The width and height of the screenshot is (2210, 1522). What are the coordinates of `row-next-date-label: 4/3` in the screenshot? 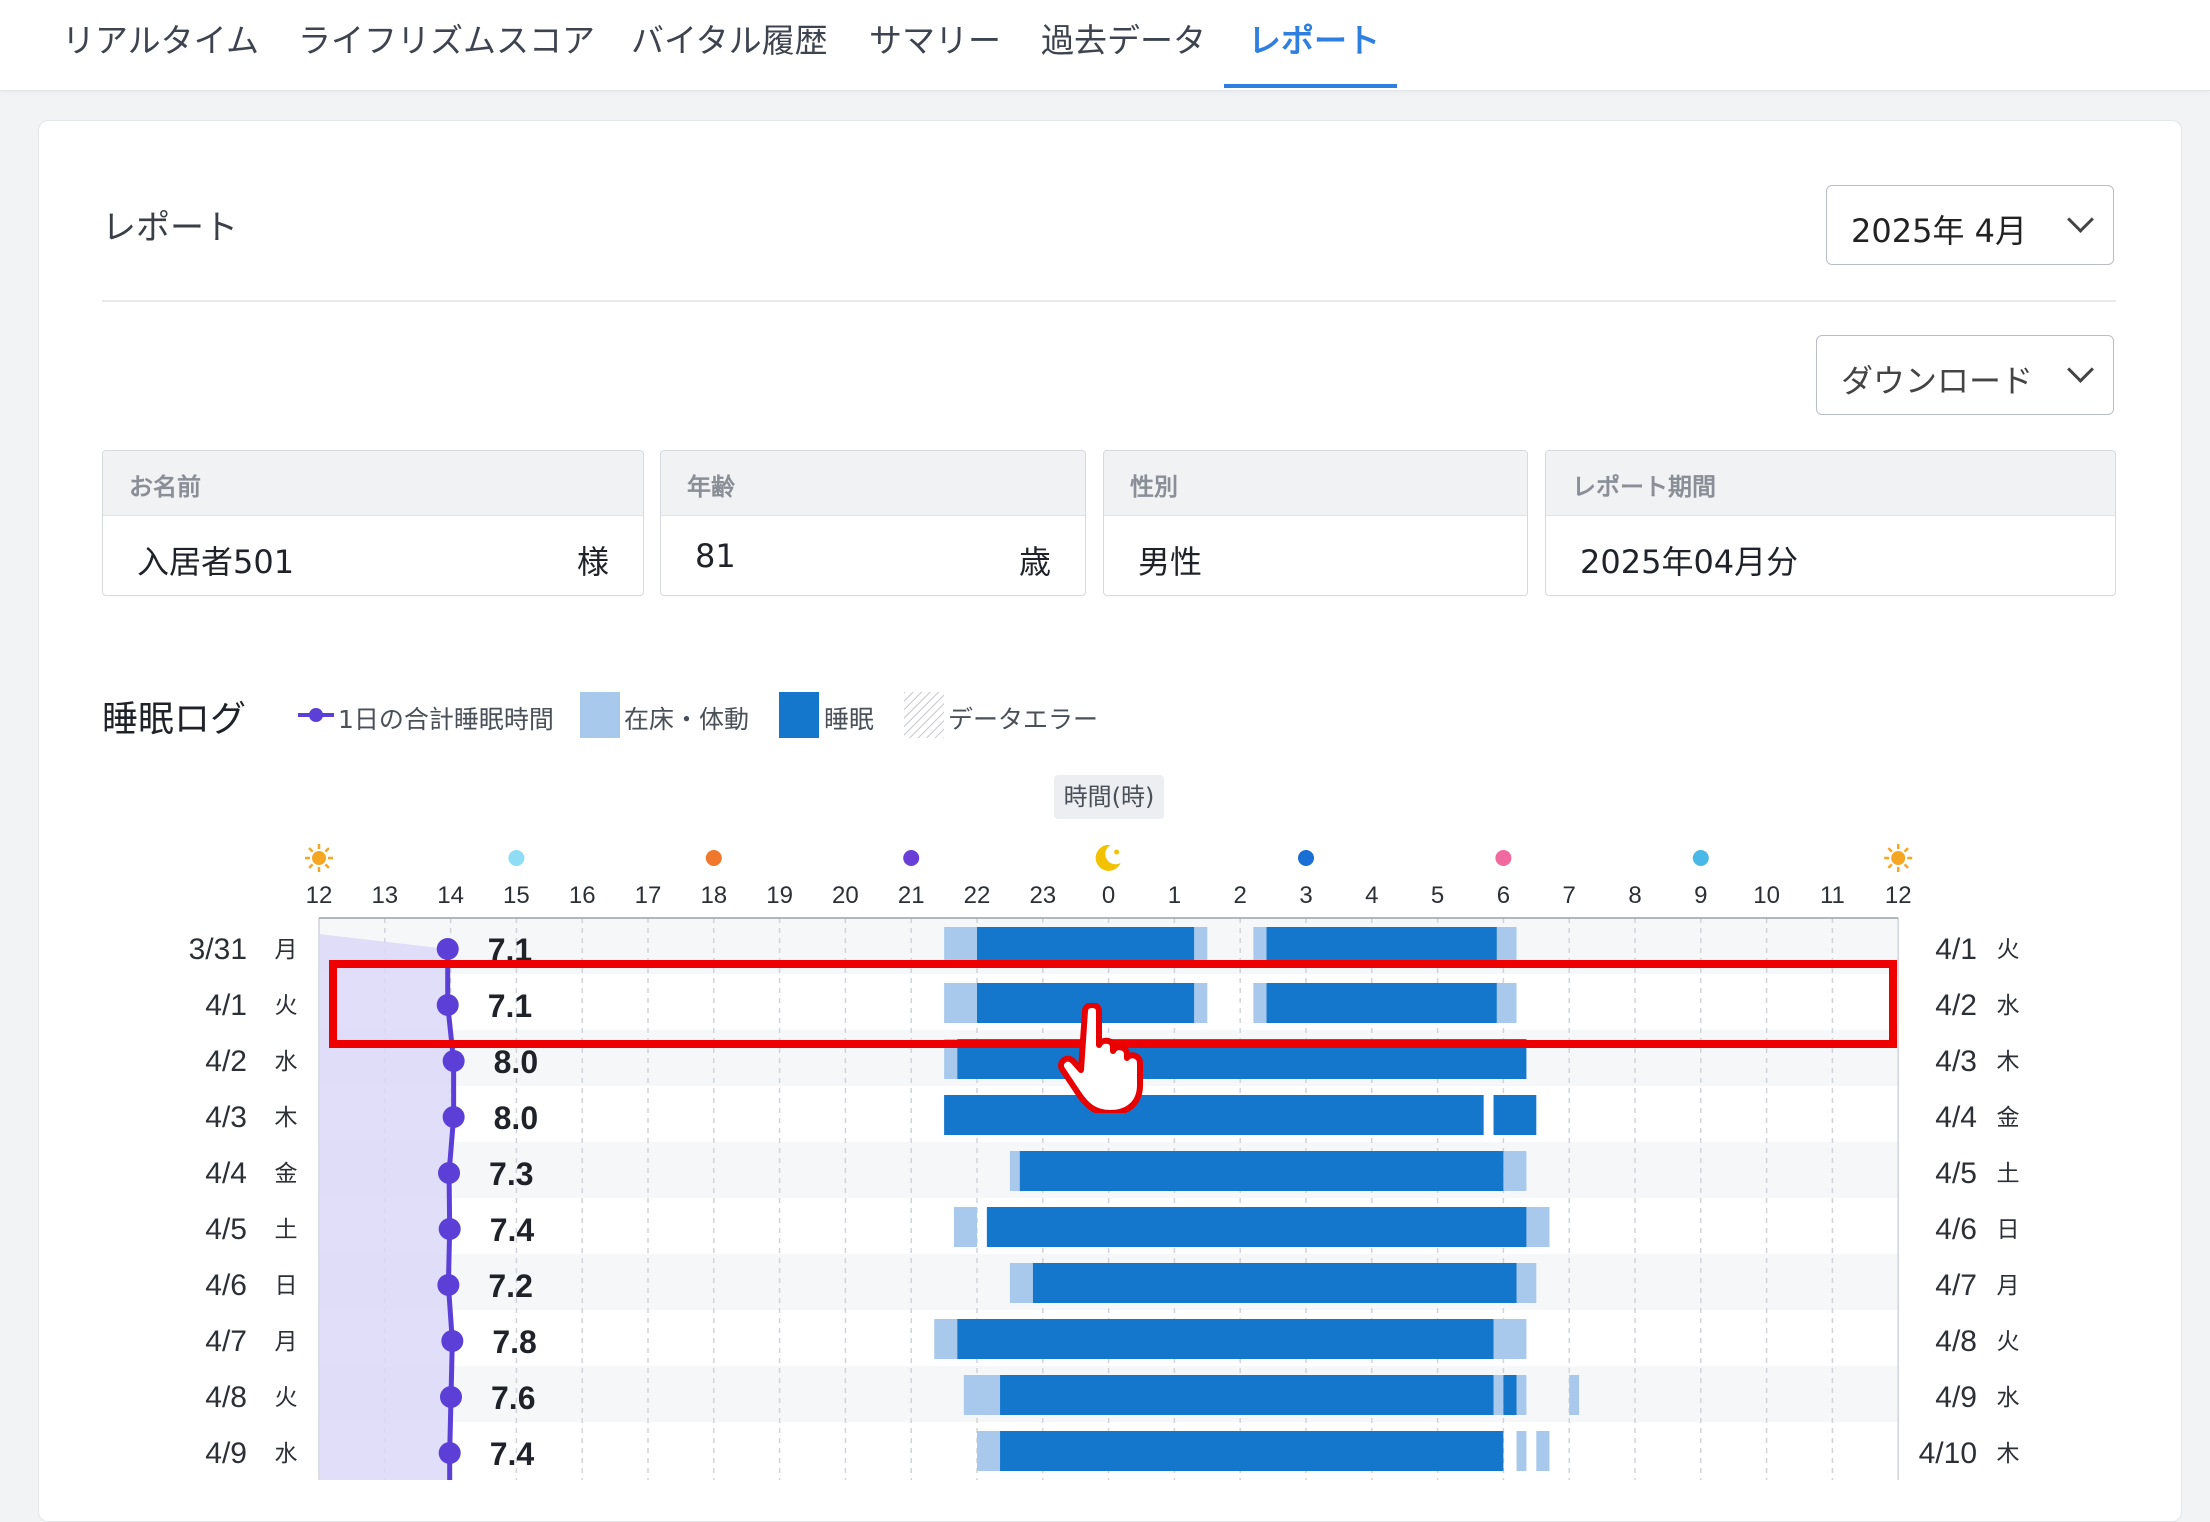 It's located at (1956, 1061).